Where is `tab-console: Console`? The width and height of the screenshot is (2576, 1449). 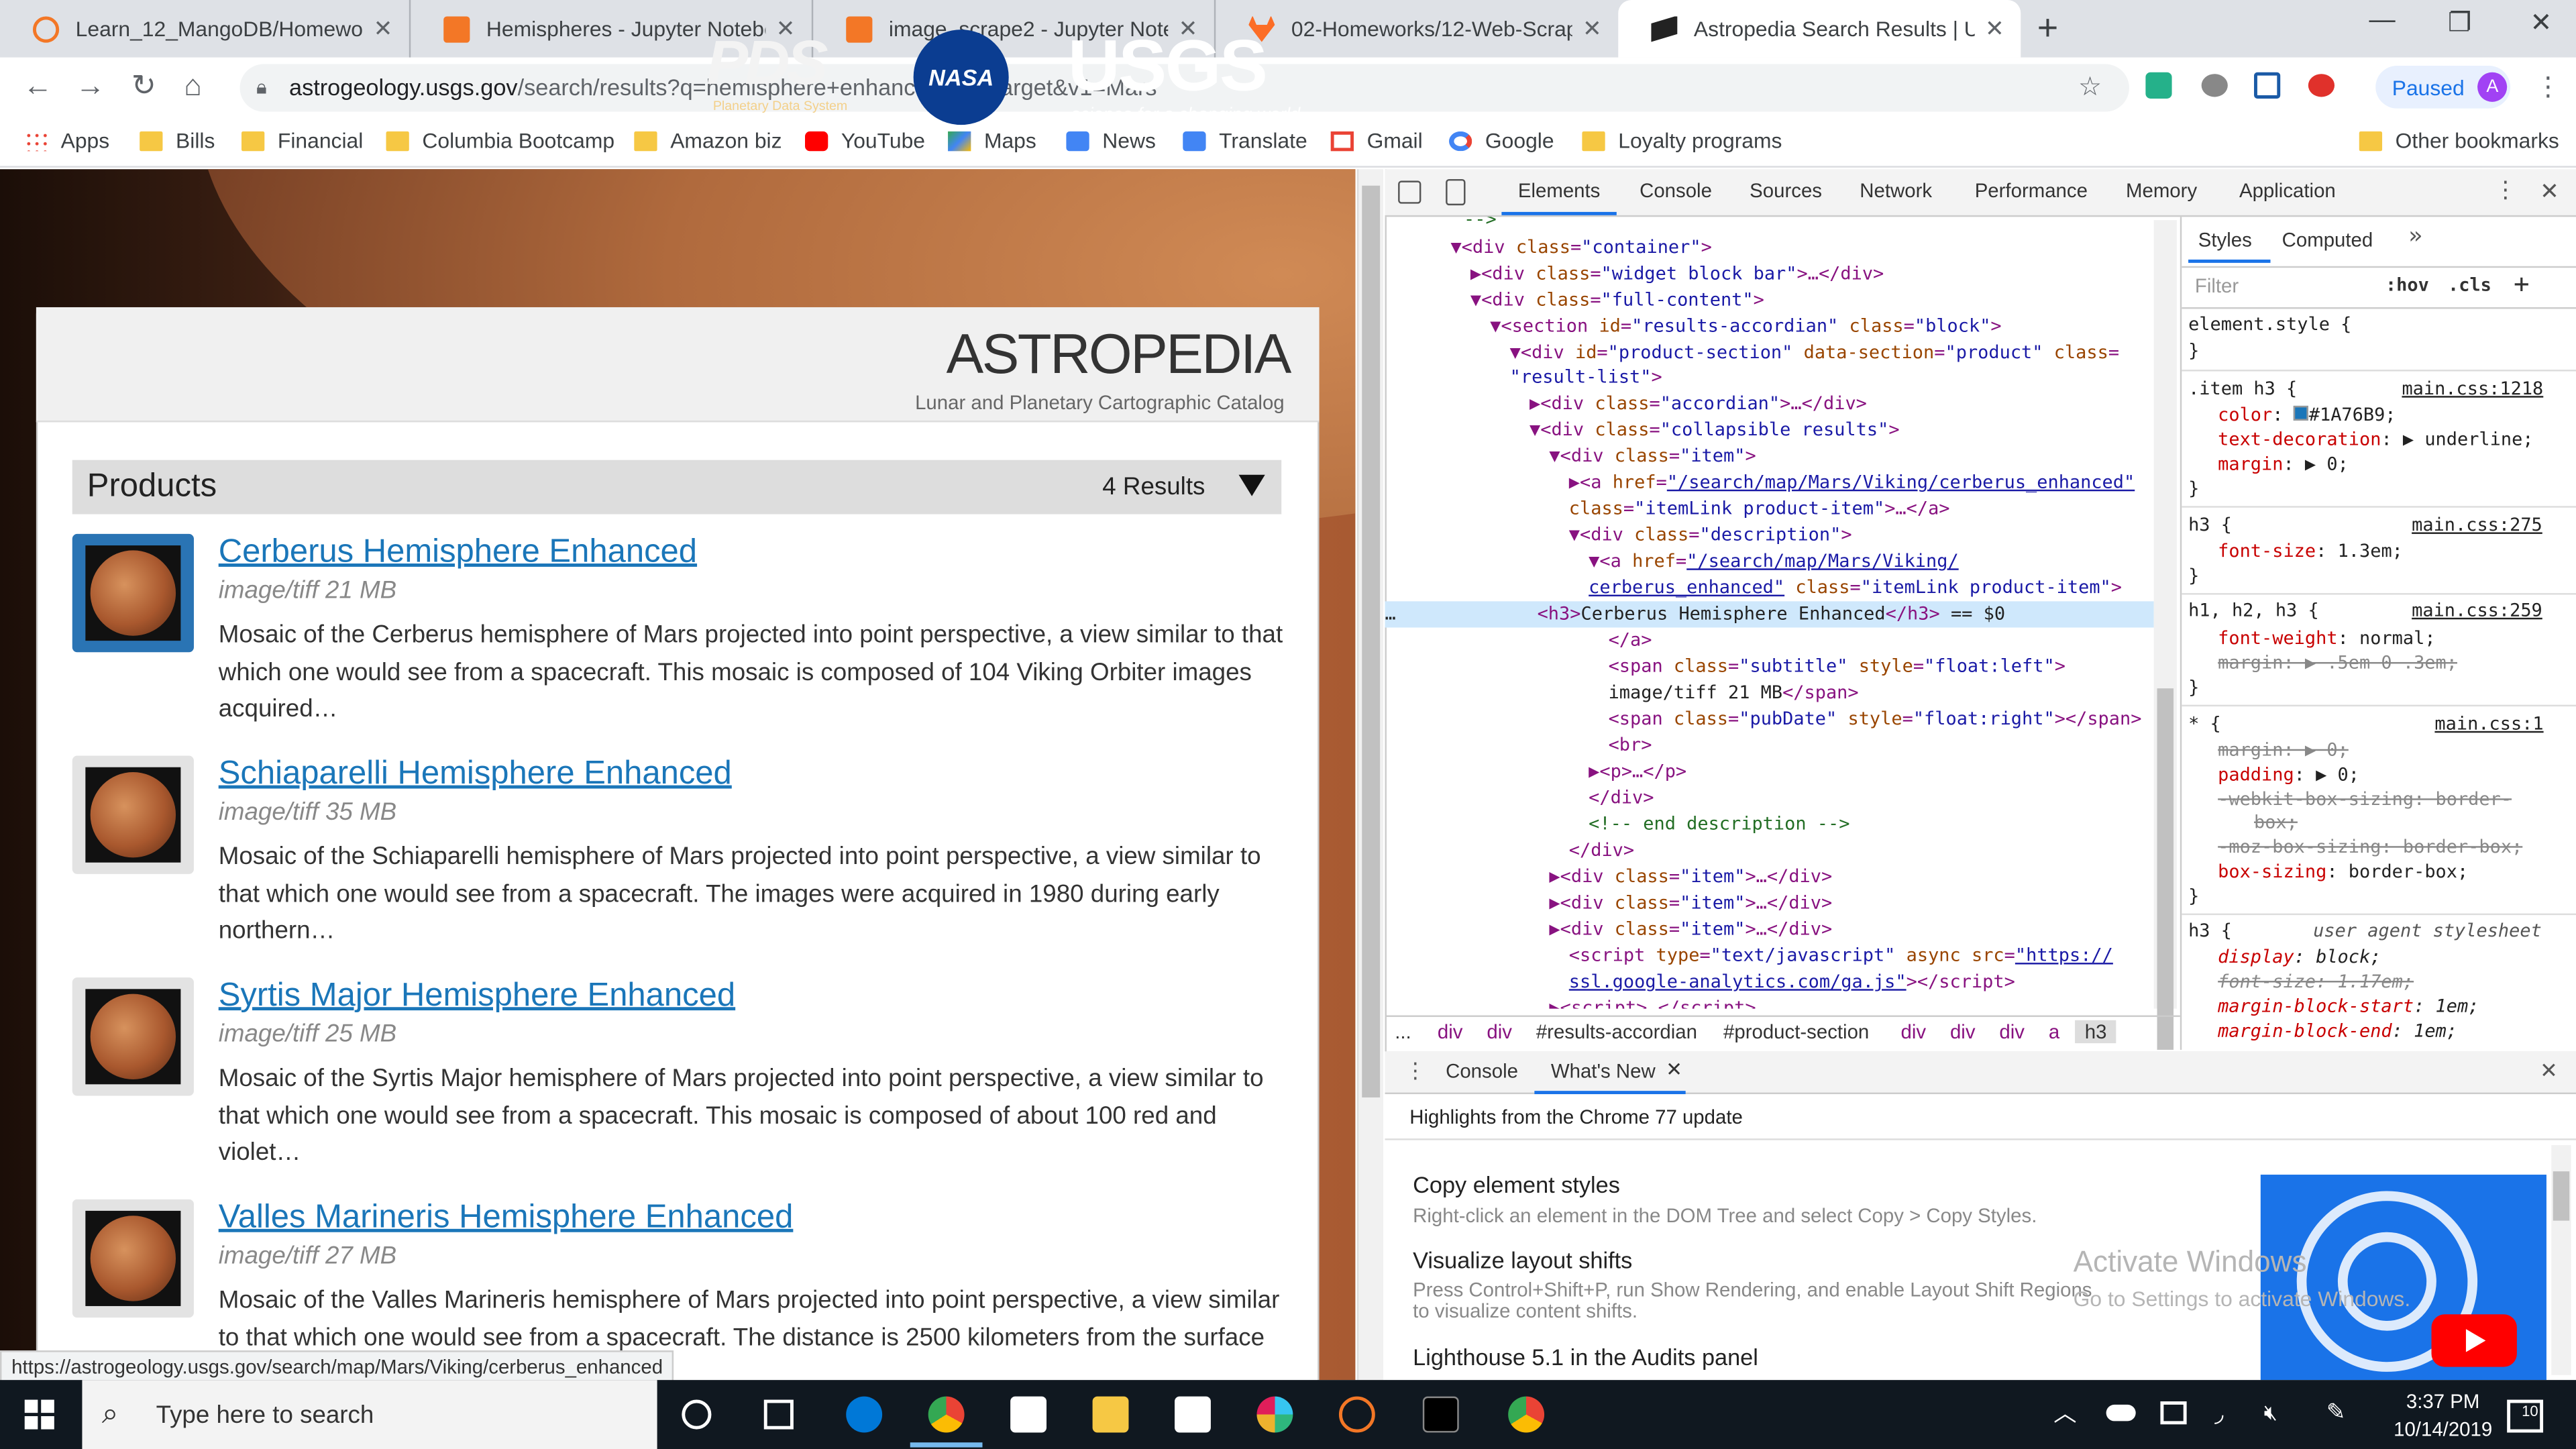
tab-console: Console is located at coordinates (1676, 190).